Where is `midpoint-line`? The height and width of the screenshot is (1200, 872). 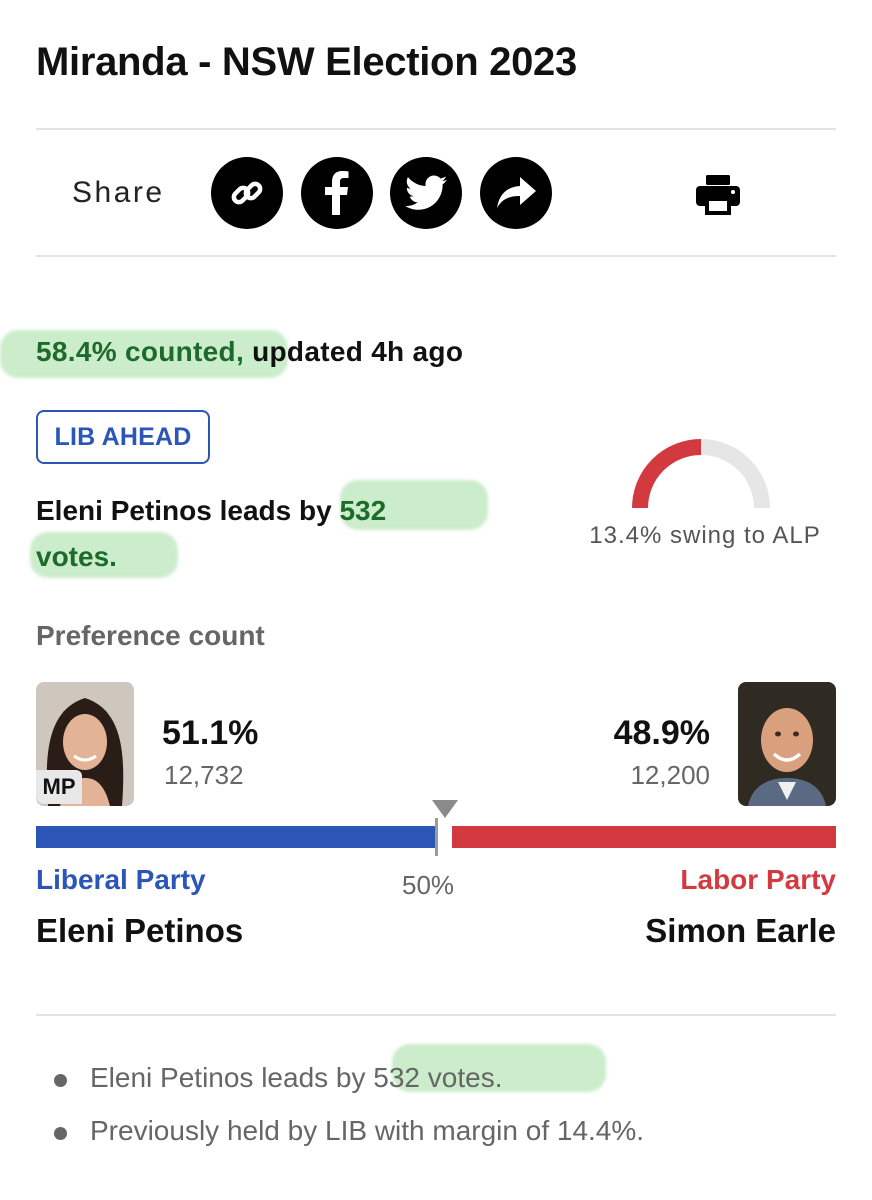 midpoint-line is located at coordinates (436, 837).